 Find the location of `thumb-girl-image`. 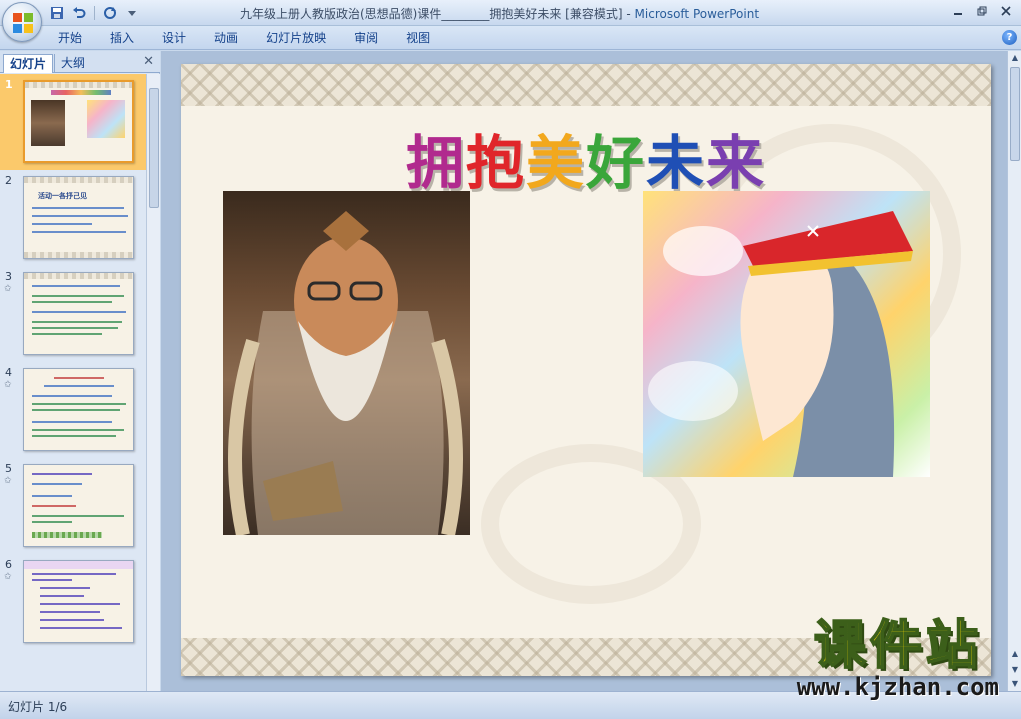

thumb-girl-image is located at coordinates (106, 119).